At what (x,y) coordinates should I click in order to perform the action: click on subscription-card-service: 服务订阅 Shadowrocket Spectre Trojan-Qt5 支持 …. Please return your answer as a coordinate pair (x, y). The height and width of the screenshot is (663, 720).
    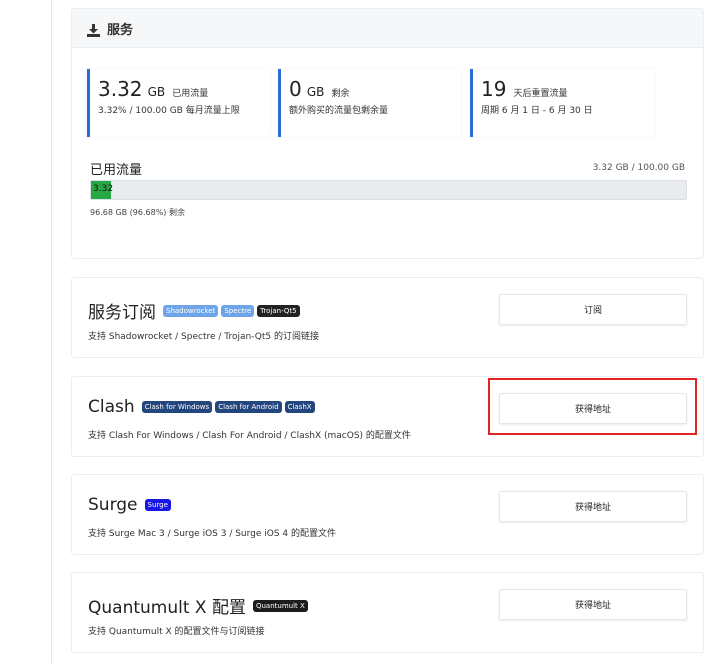
    Looking at the image, I should click on (387, 317).